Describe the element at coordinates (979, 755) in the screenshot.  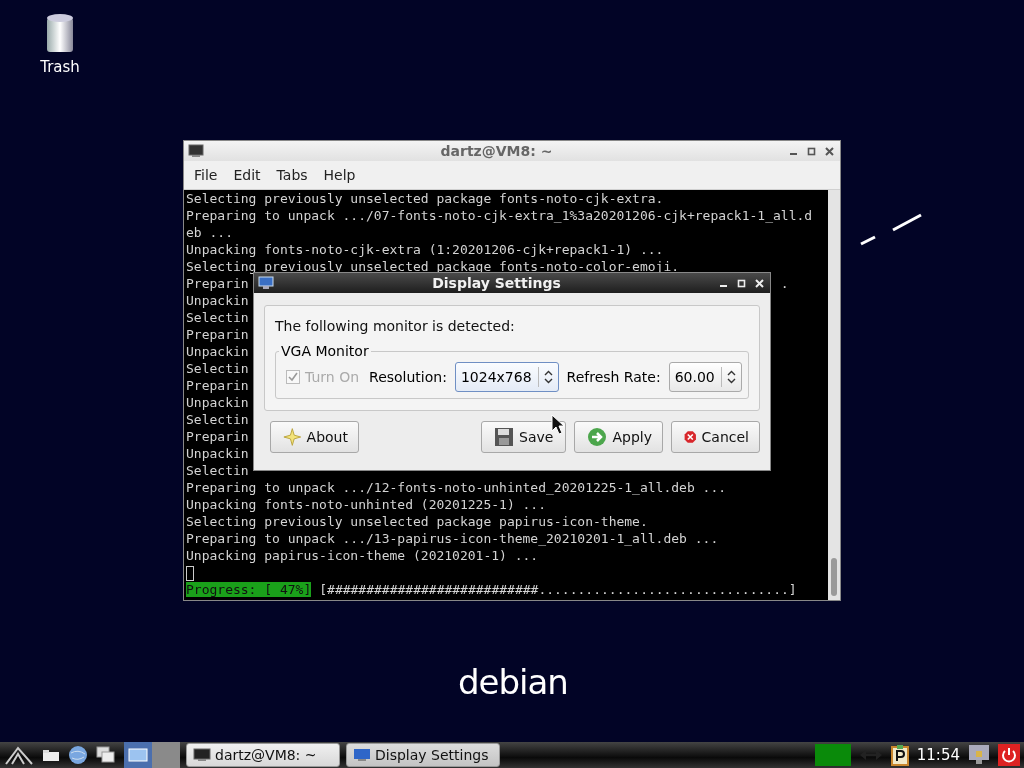
I see `lock-screen-icon` at that location.